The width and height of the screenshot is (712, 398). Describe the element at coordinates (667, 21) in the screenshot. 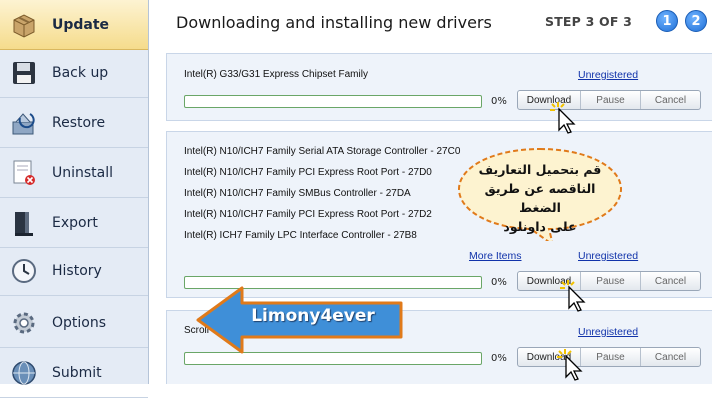

I see `step-1-button: 1` at that location.